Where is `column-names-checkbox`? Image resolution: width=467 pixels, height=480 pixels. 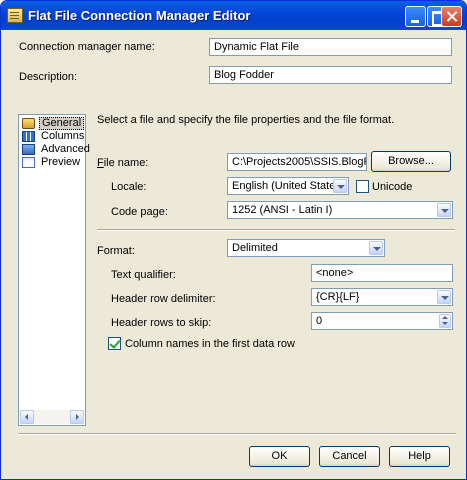 column-names-checkbox is located at coordinates (114, 343).